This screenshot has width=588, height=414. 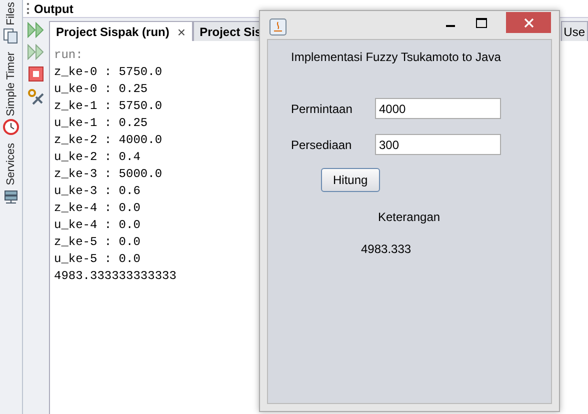 I want to click on result-value: 4983.333, so click(x=386, y=249).